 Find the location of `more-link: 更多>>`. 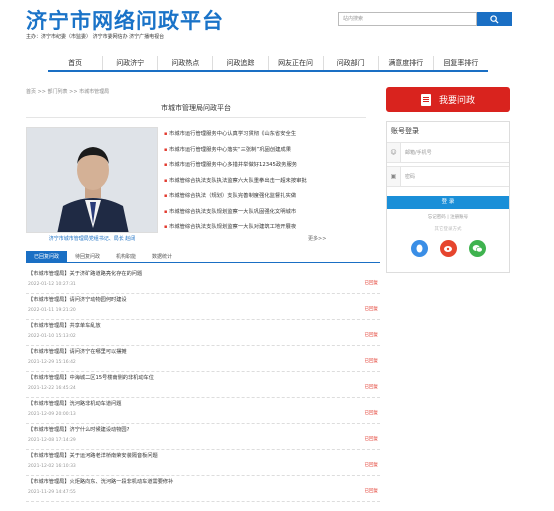

more-link: 更多>> is located at coordinates (317, 238).